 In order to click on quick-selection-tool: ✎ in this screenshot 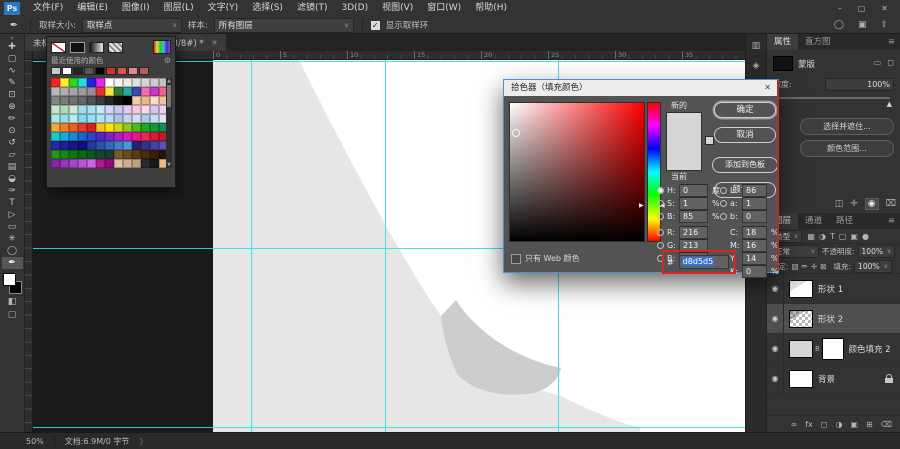, I will do `click(12, 83)`.